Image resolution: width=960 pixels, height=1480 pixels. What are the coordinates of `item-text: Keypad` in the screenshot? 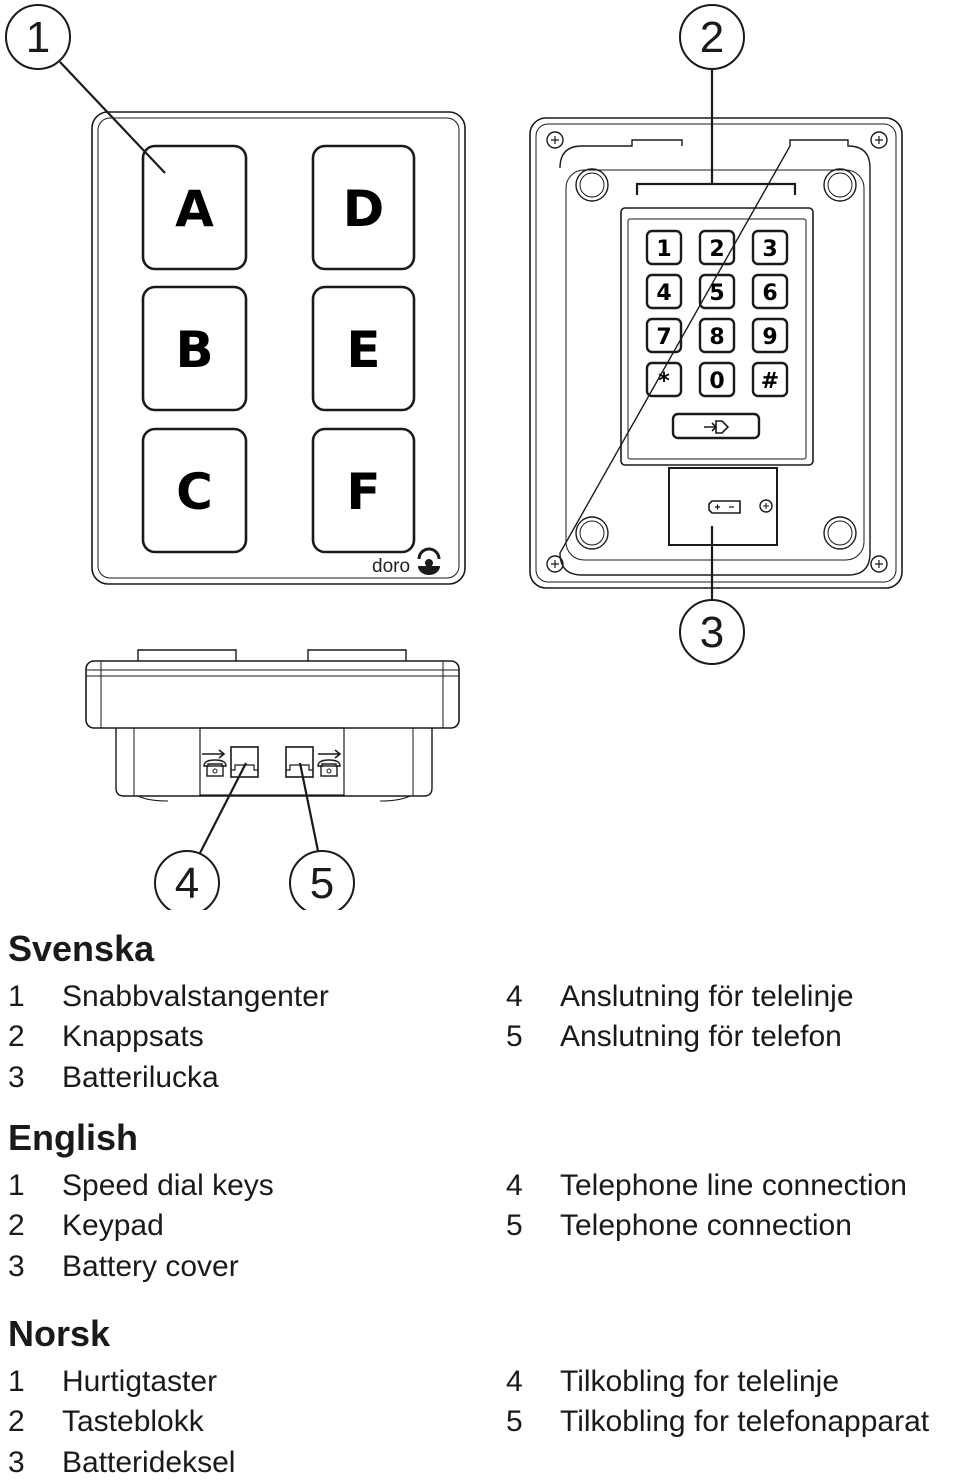 It's located at (113, 1225).